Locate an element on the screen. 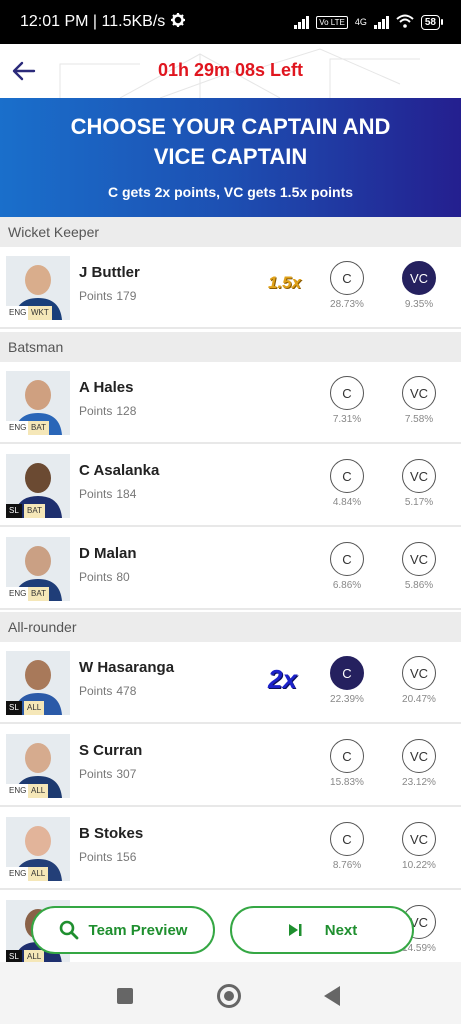 This screenshot has height=1024, width=461. player-avatar: SL ALL is located at coordinates (38, 683).